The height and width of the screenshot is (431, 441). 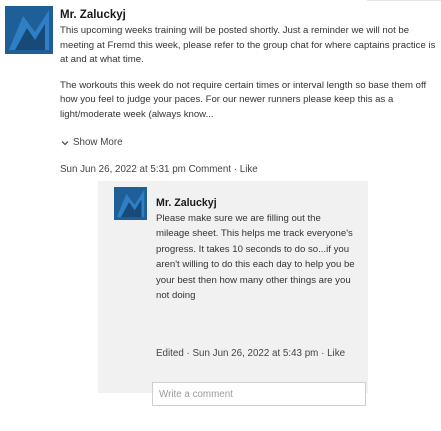 What do you see at coordinates (404, 2) in the screenshot?
I see `top-divider` at bounding box center [404, 2].